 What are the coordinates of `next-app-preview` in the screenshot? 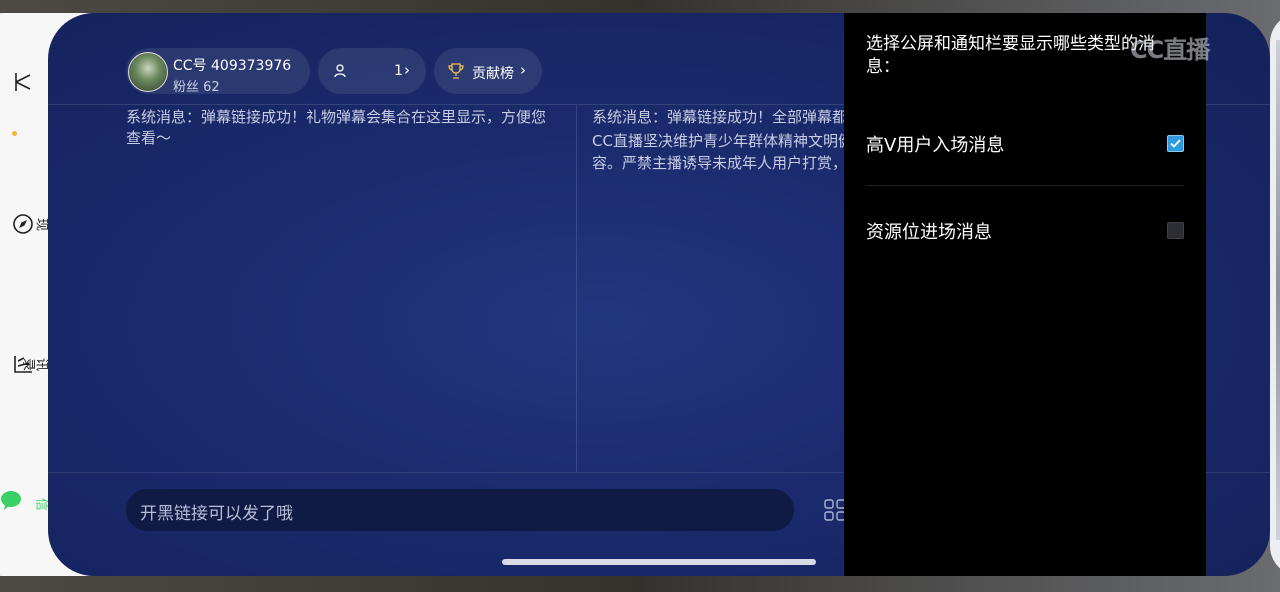 It's located at (1278, 290).